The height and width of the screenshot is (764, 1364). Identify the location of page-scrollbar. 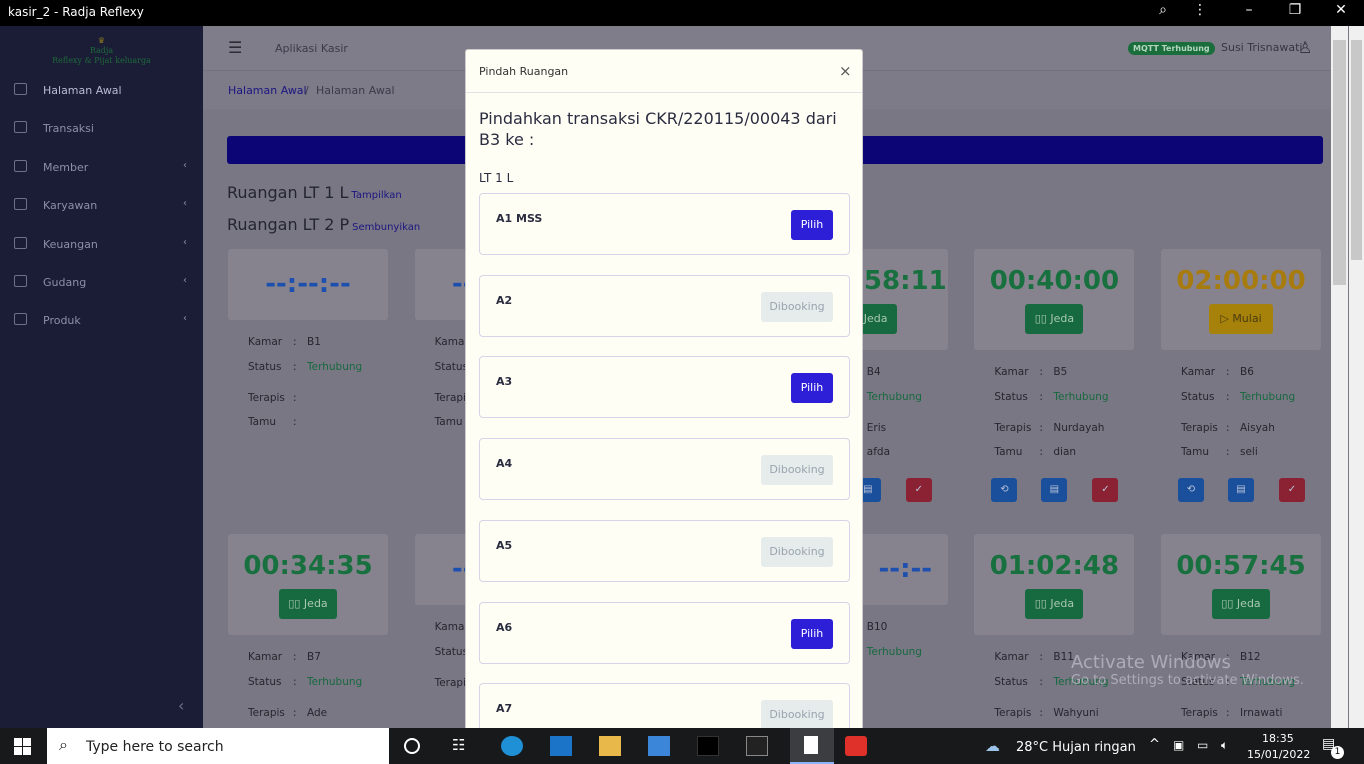
(1339, 377).